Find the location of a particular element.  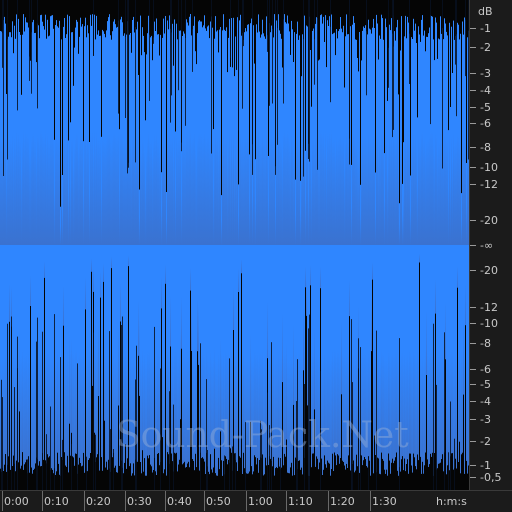

db-tick-label: -1 is located at coordinates (485, 465).